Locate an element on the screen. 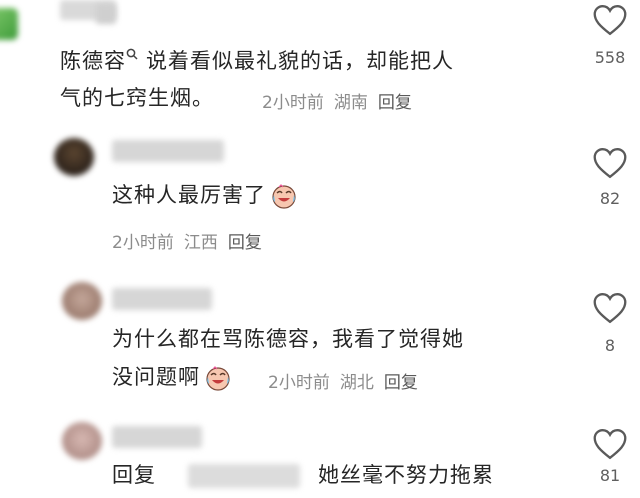 Image resolution: width=640 pixels, height=498 pixels. reply-prefix: 回复 is located at coordinates (134, 475).